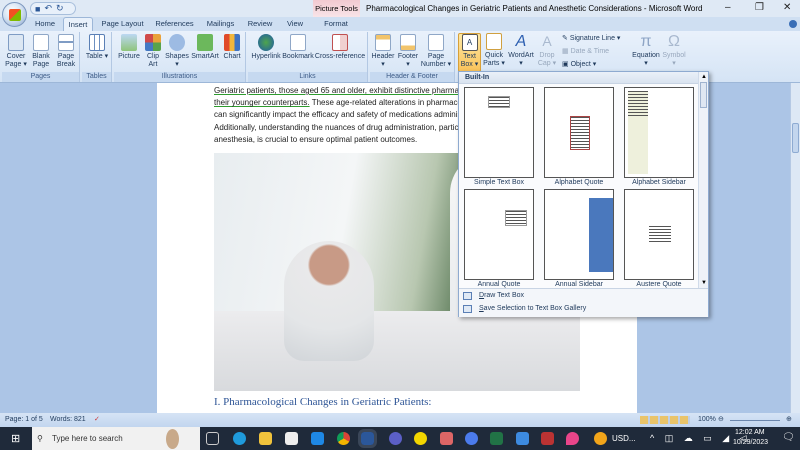  What do you see at coordinates (172, 439) in the screenshot?
I see `search-highlight-icon` at bounding box center [172, 439].